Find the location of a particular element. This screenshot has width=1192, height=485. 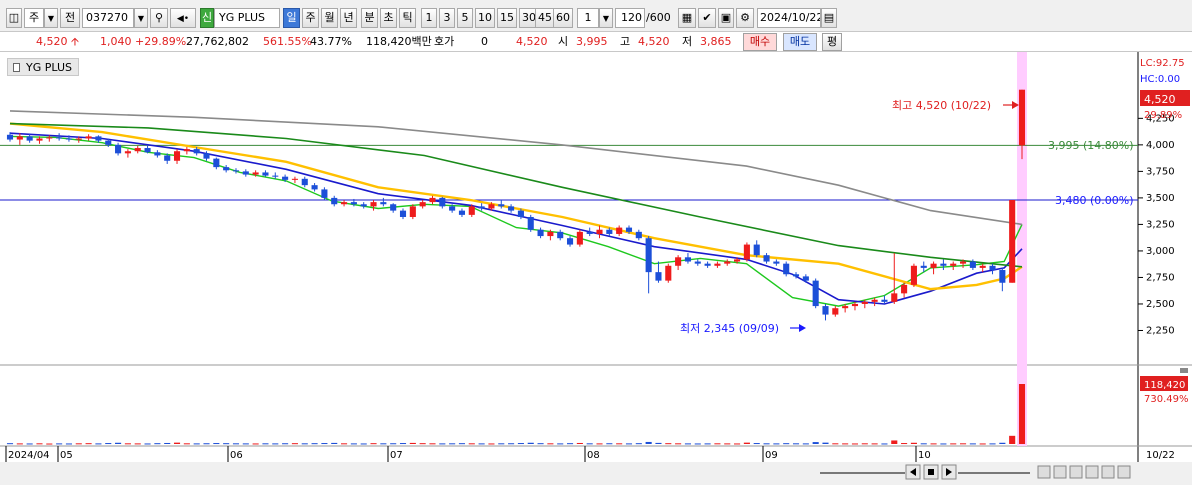

panel-collapse-icon is located at coordinates (1184, 370).